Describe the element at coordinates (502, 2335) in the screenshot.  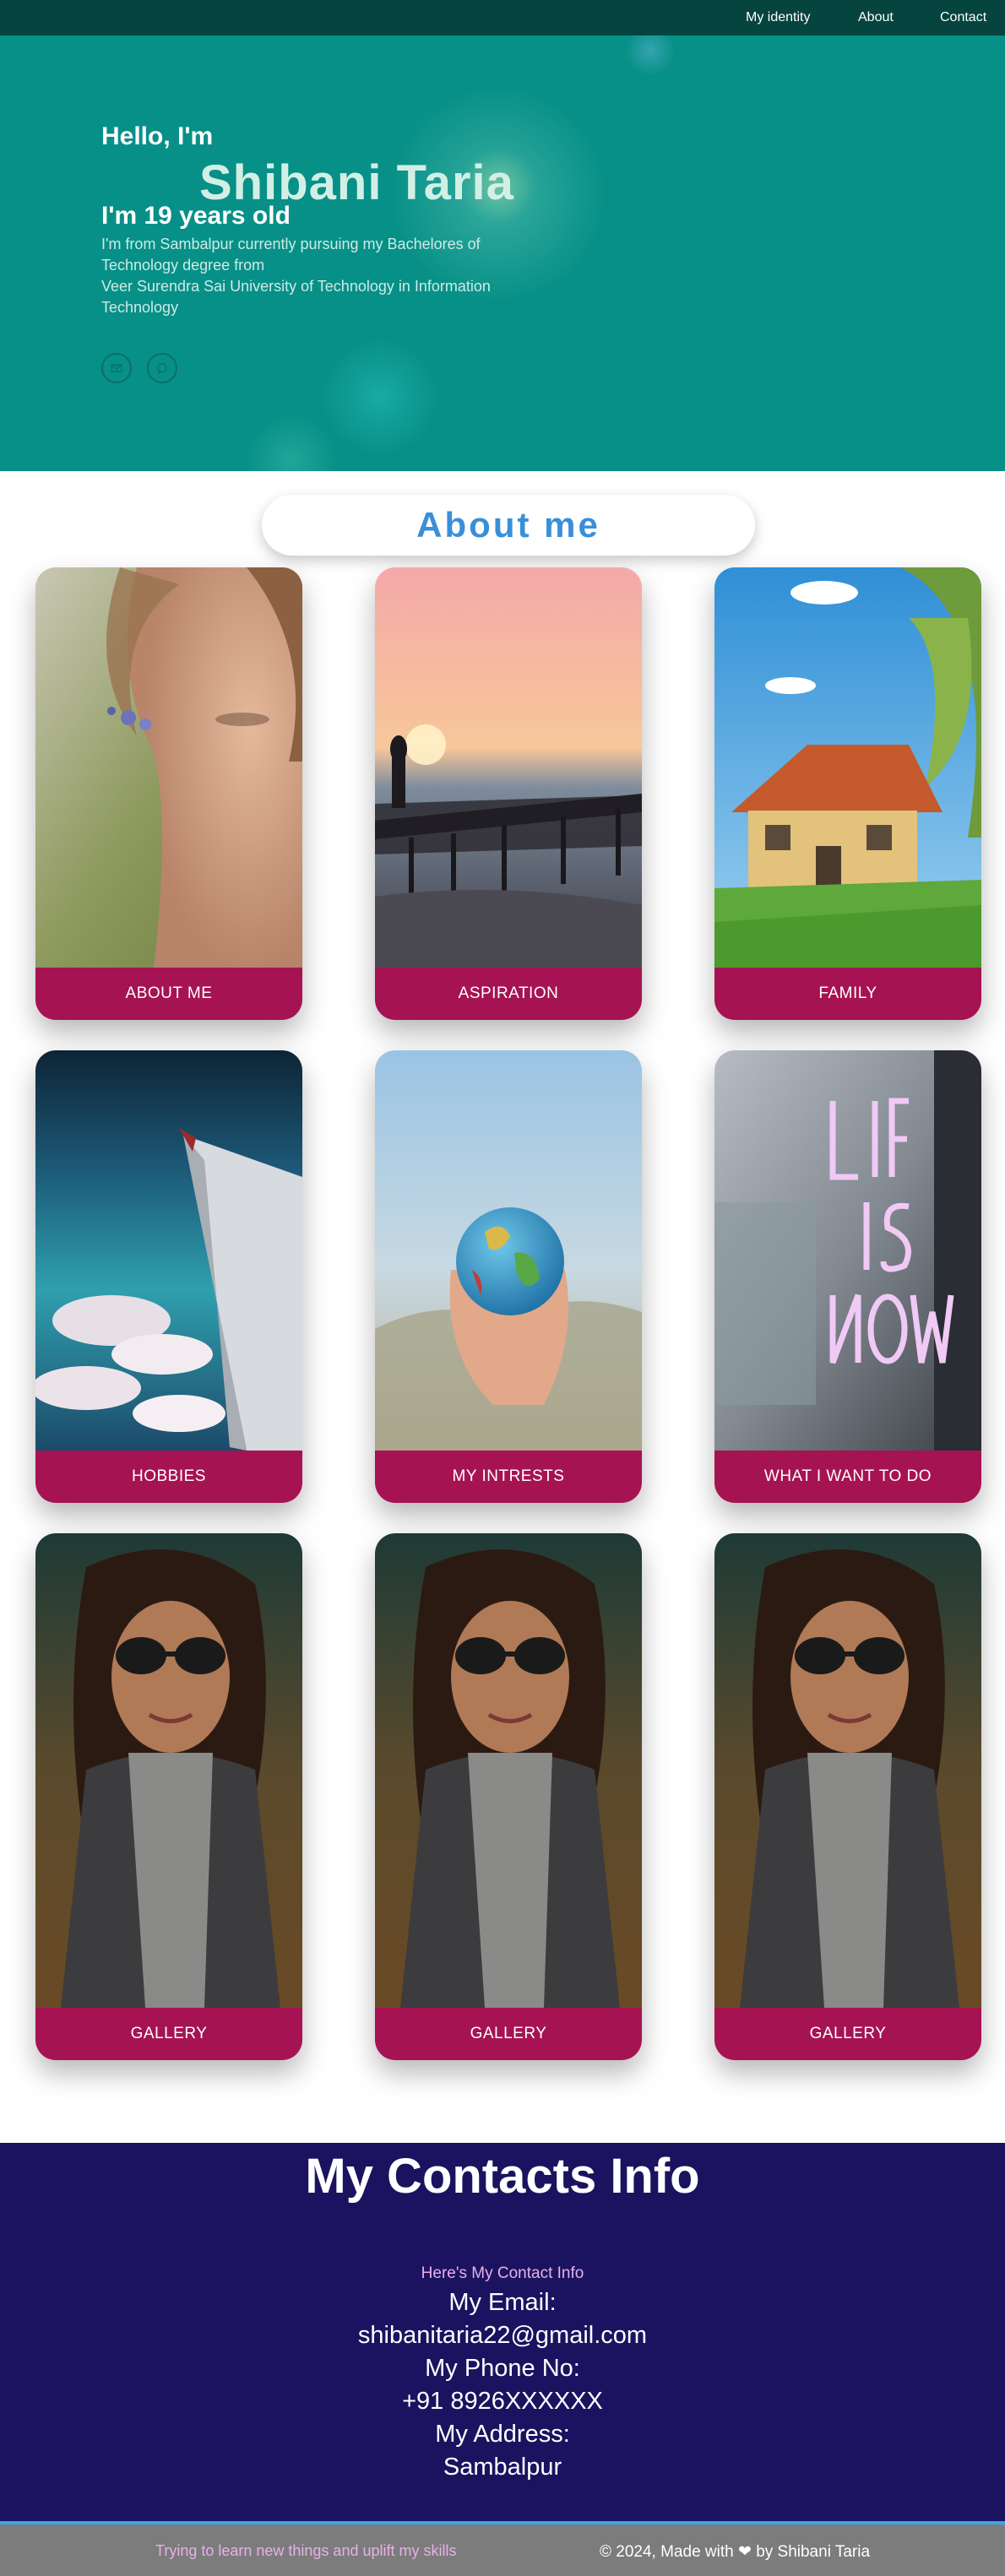
I see `email-value: shibanitaria22@gmail.com` at that location.